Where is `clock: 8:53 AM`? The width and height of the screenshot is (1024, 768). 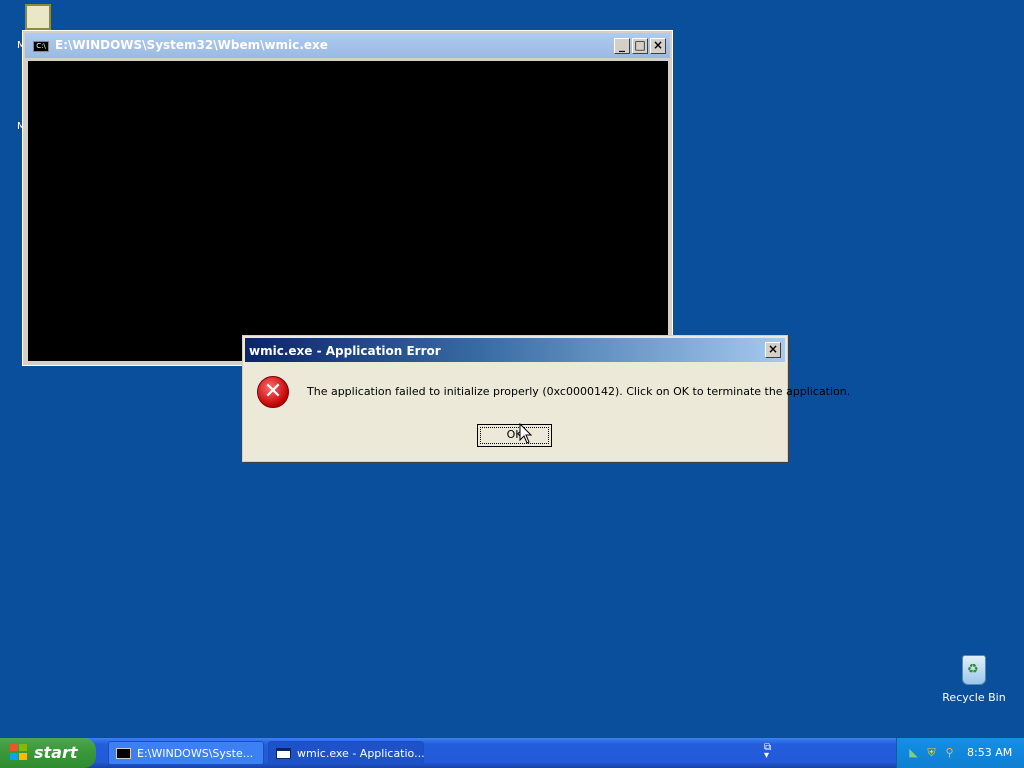 clock: 8:53 AM is located at coordinates (989, 752).